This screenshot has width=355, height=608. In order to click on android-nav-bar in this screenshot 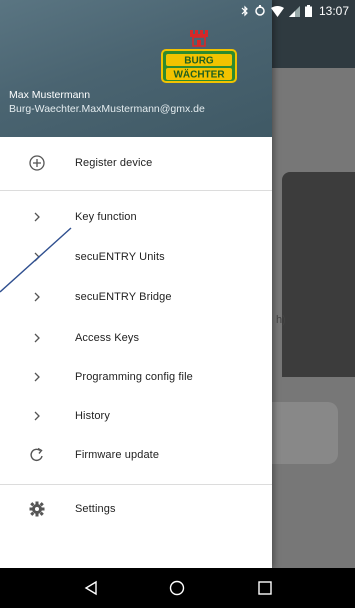, I will do `click(177, 588)`.